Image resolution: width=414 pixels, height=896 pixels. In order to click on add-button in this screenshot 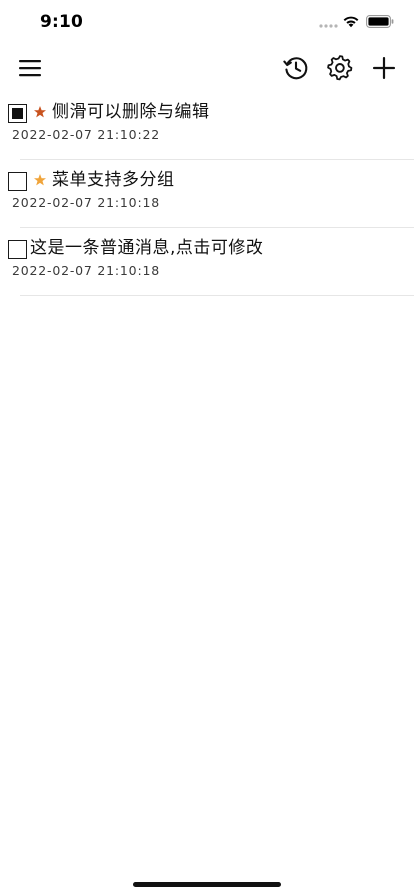, I will do `click(384, 68)`.